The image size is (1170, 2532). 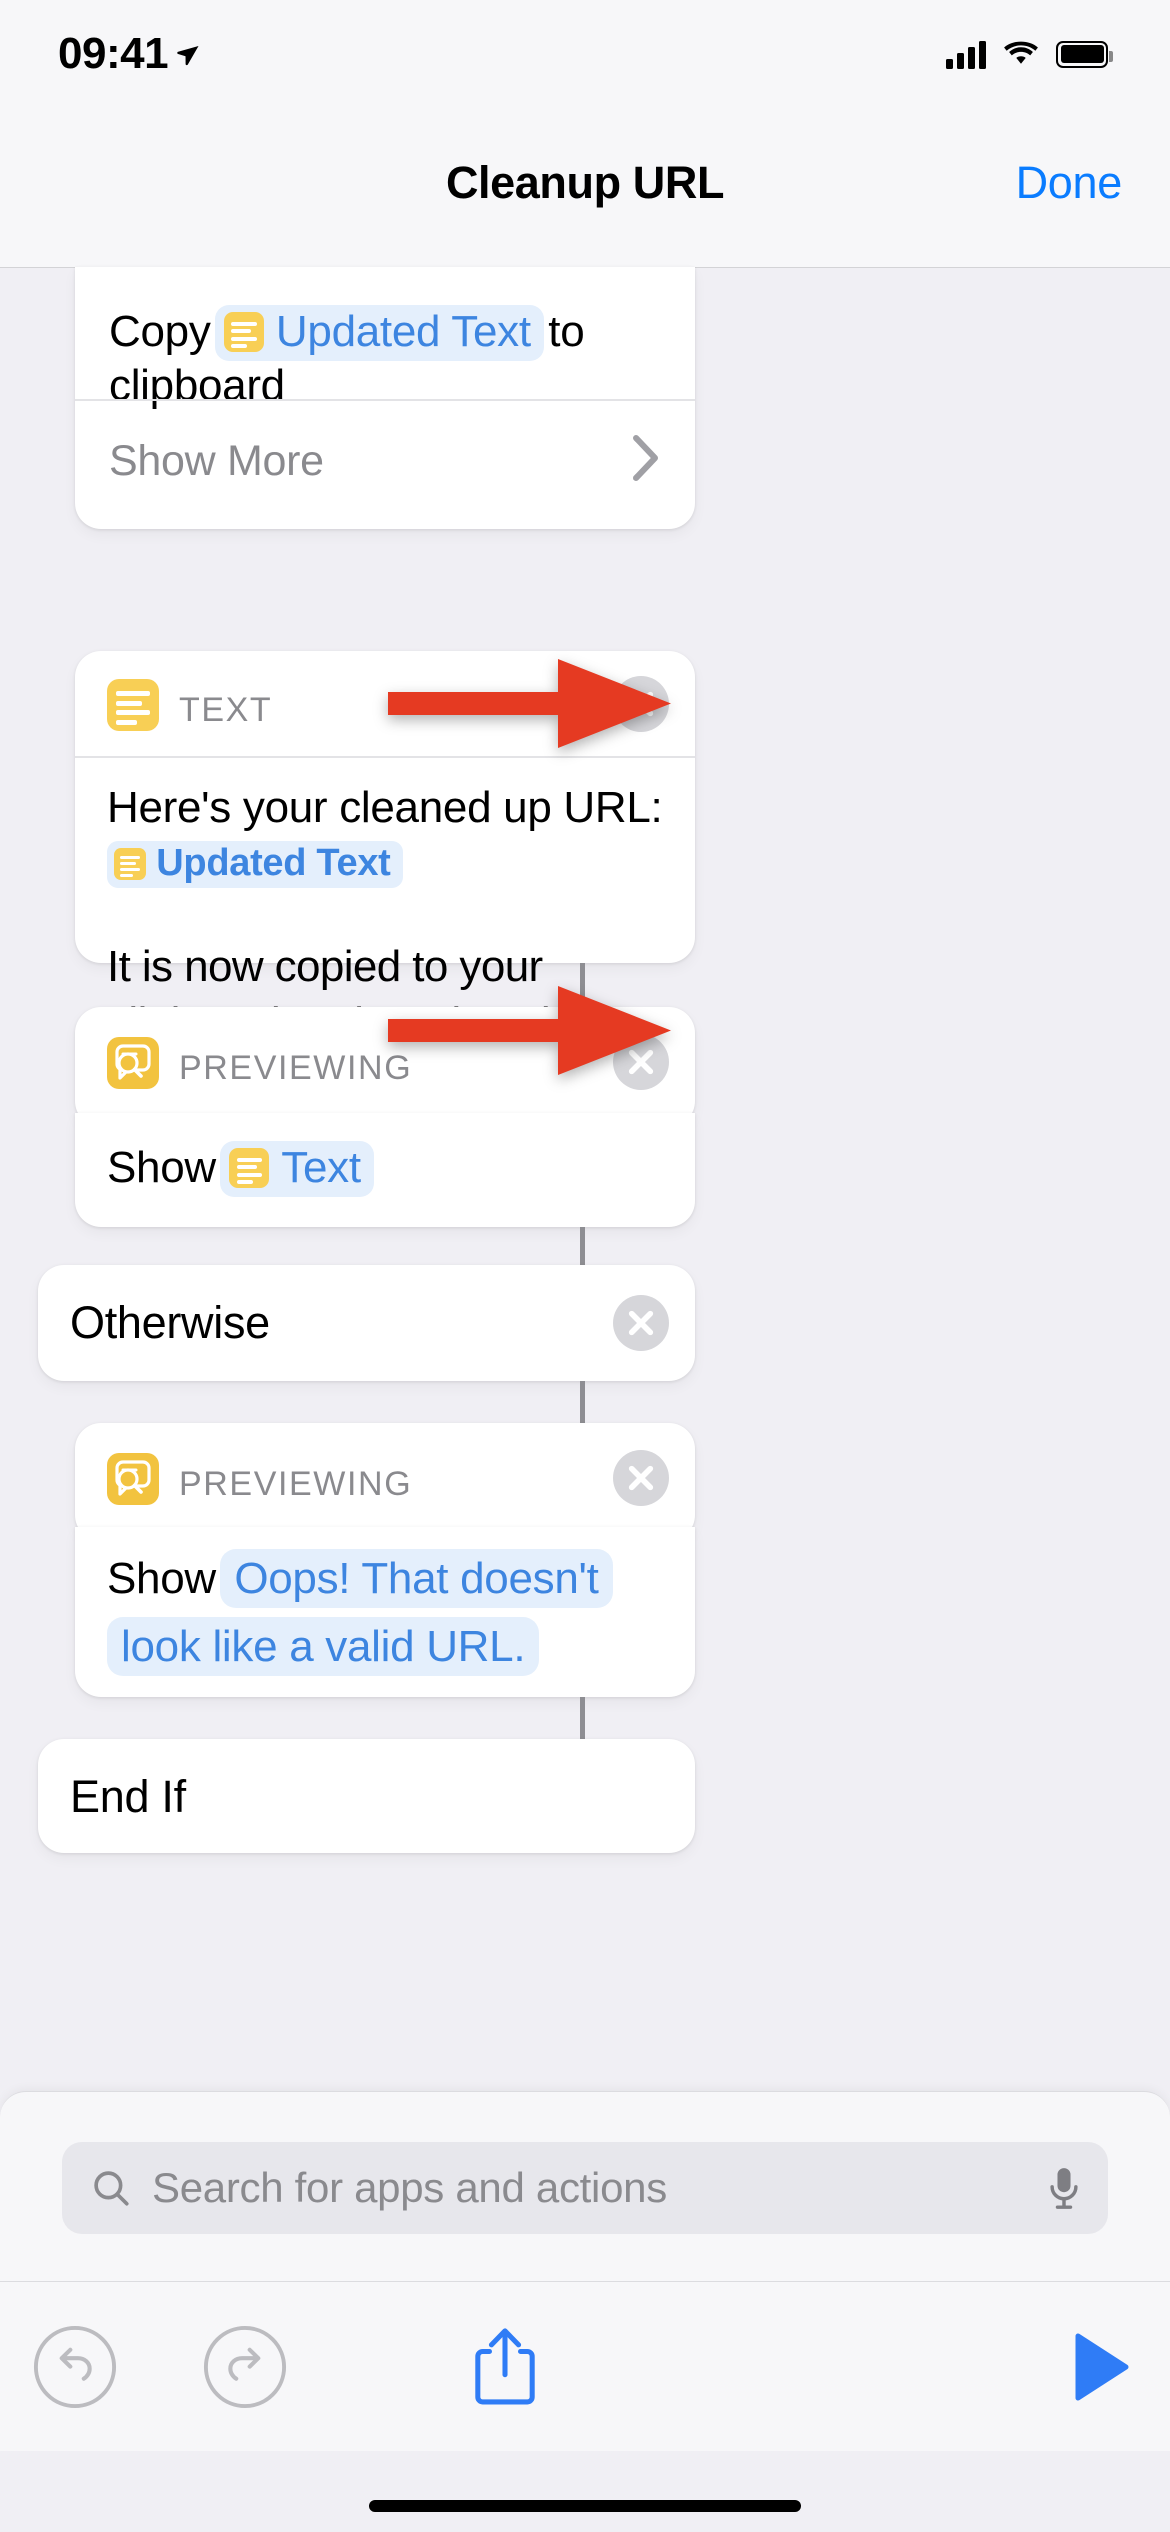 What do you see at coordinates (75, 2367) in the screenshot?
I see `undo-icon` at bounding box center [75, 2367].